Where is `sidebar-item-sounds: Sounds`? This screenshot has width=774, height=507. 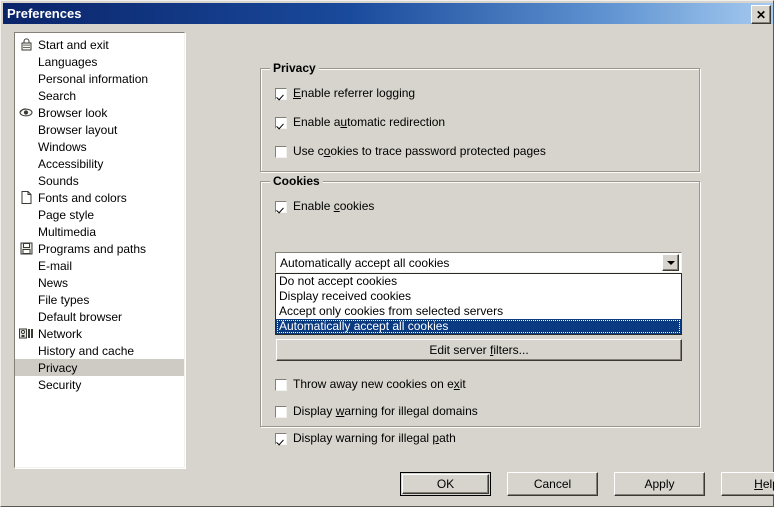
sidebar-item-sounds: Sounds is located at coordinates (99, 180).